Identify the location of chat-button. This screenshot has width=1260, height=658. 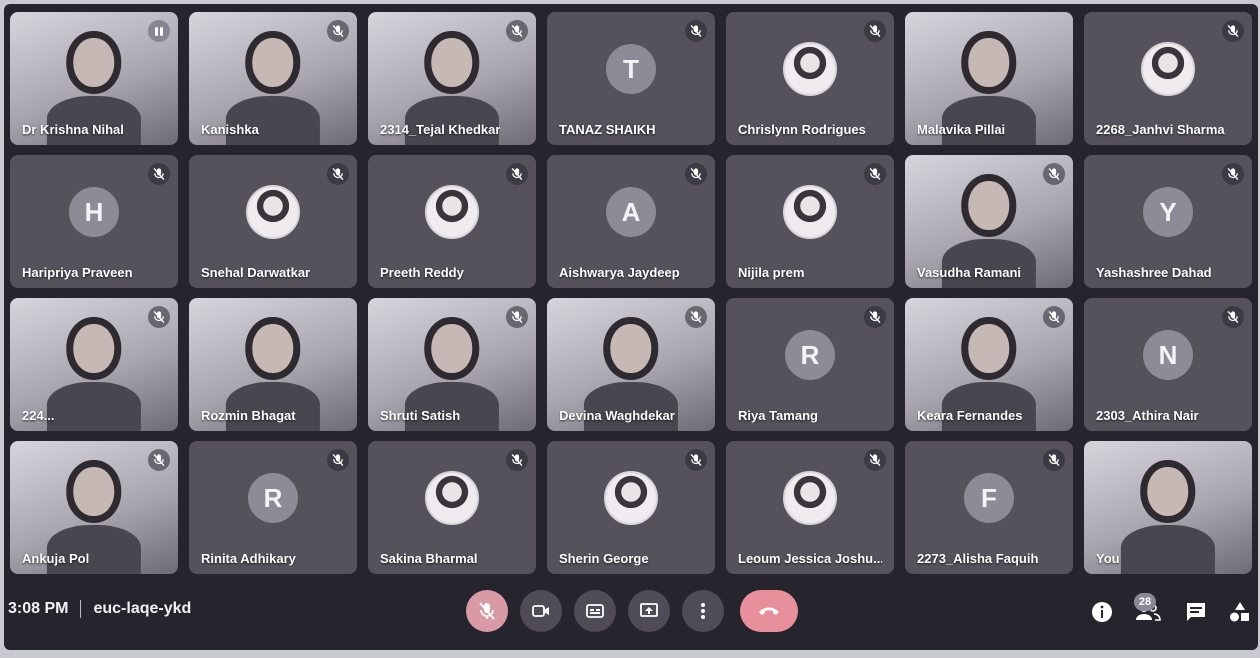
(1196, 612).